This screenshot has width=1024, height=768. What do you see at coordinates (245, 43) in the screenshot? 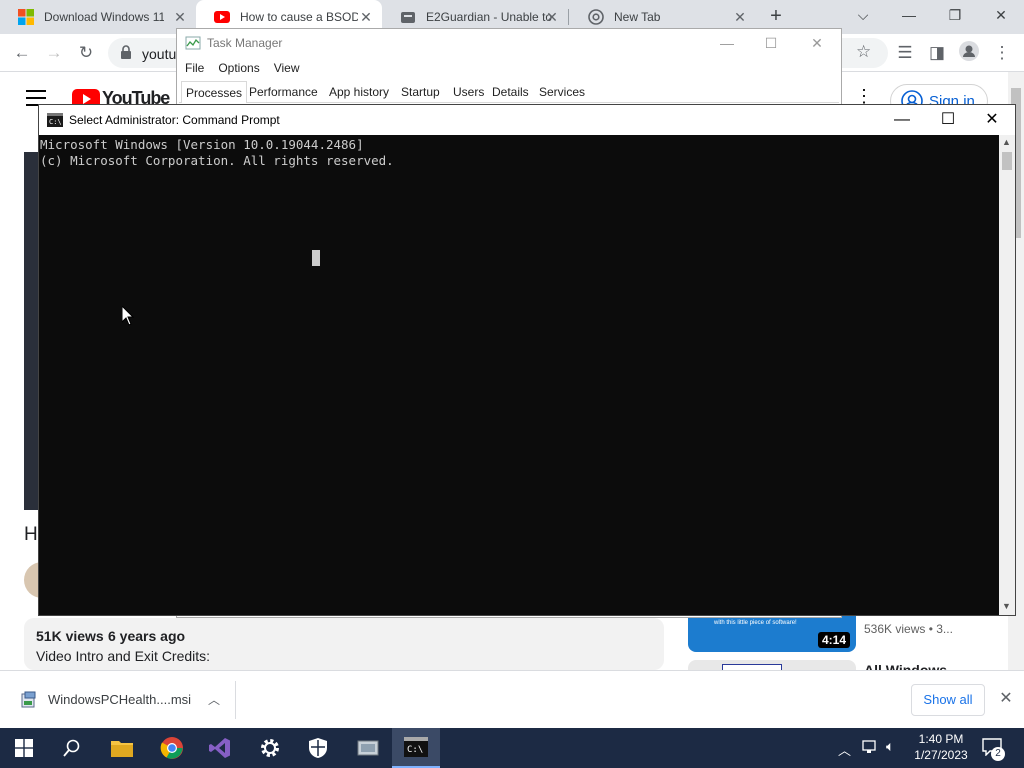
I see `task-manager-title: Task Manager` at bounding box center [245, 43].